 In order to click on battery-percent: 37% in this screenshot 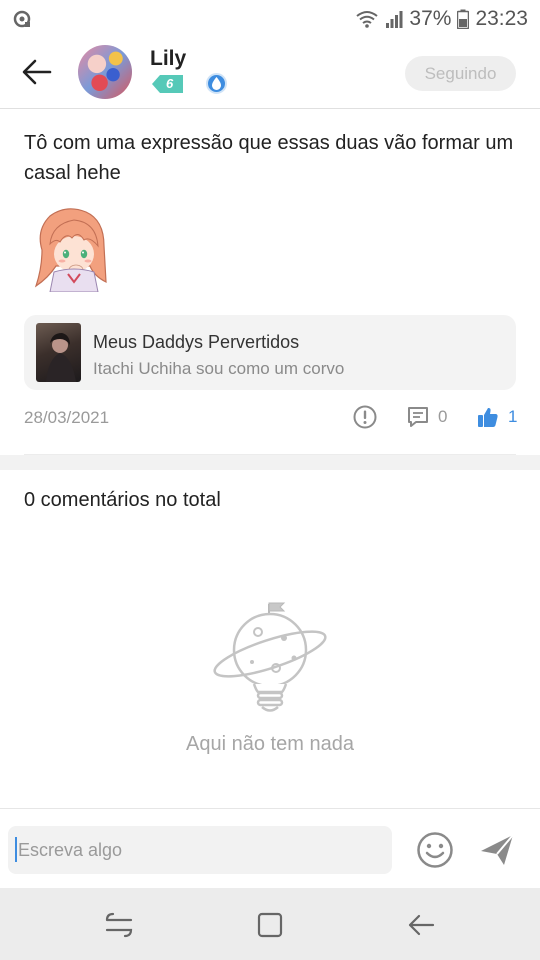, I will do `click(430, 18)`.